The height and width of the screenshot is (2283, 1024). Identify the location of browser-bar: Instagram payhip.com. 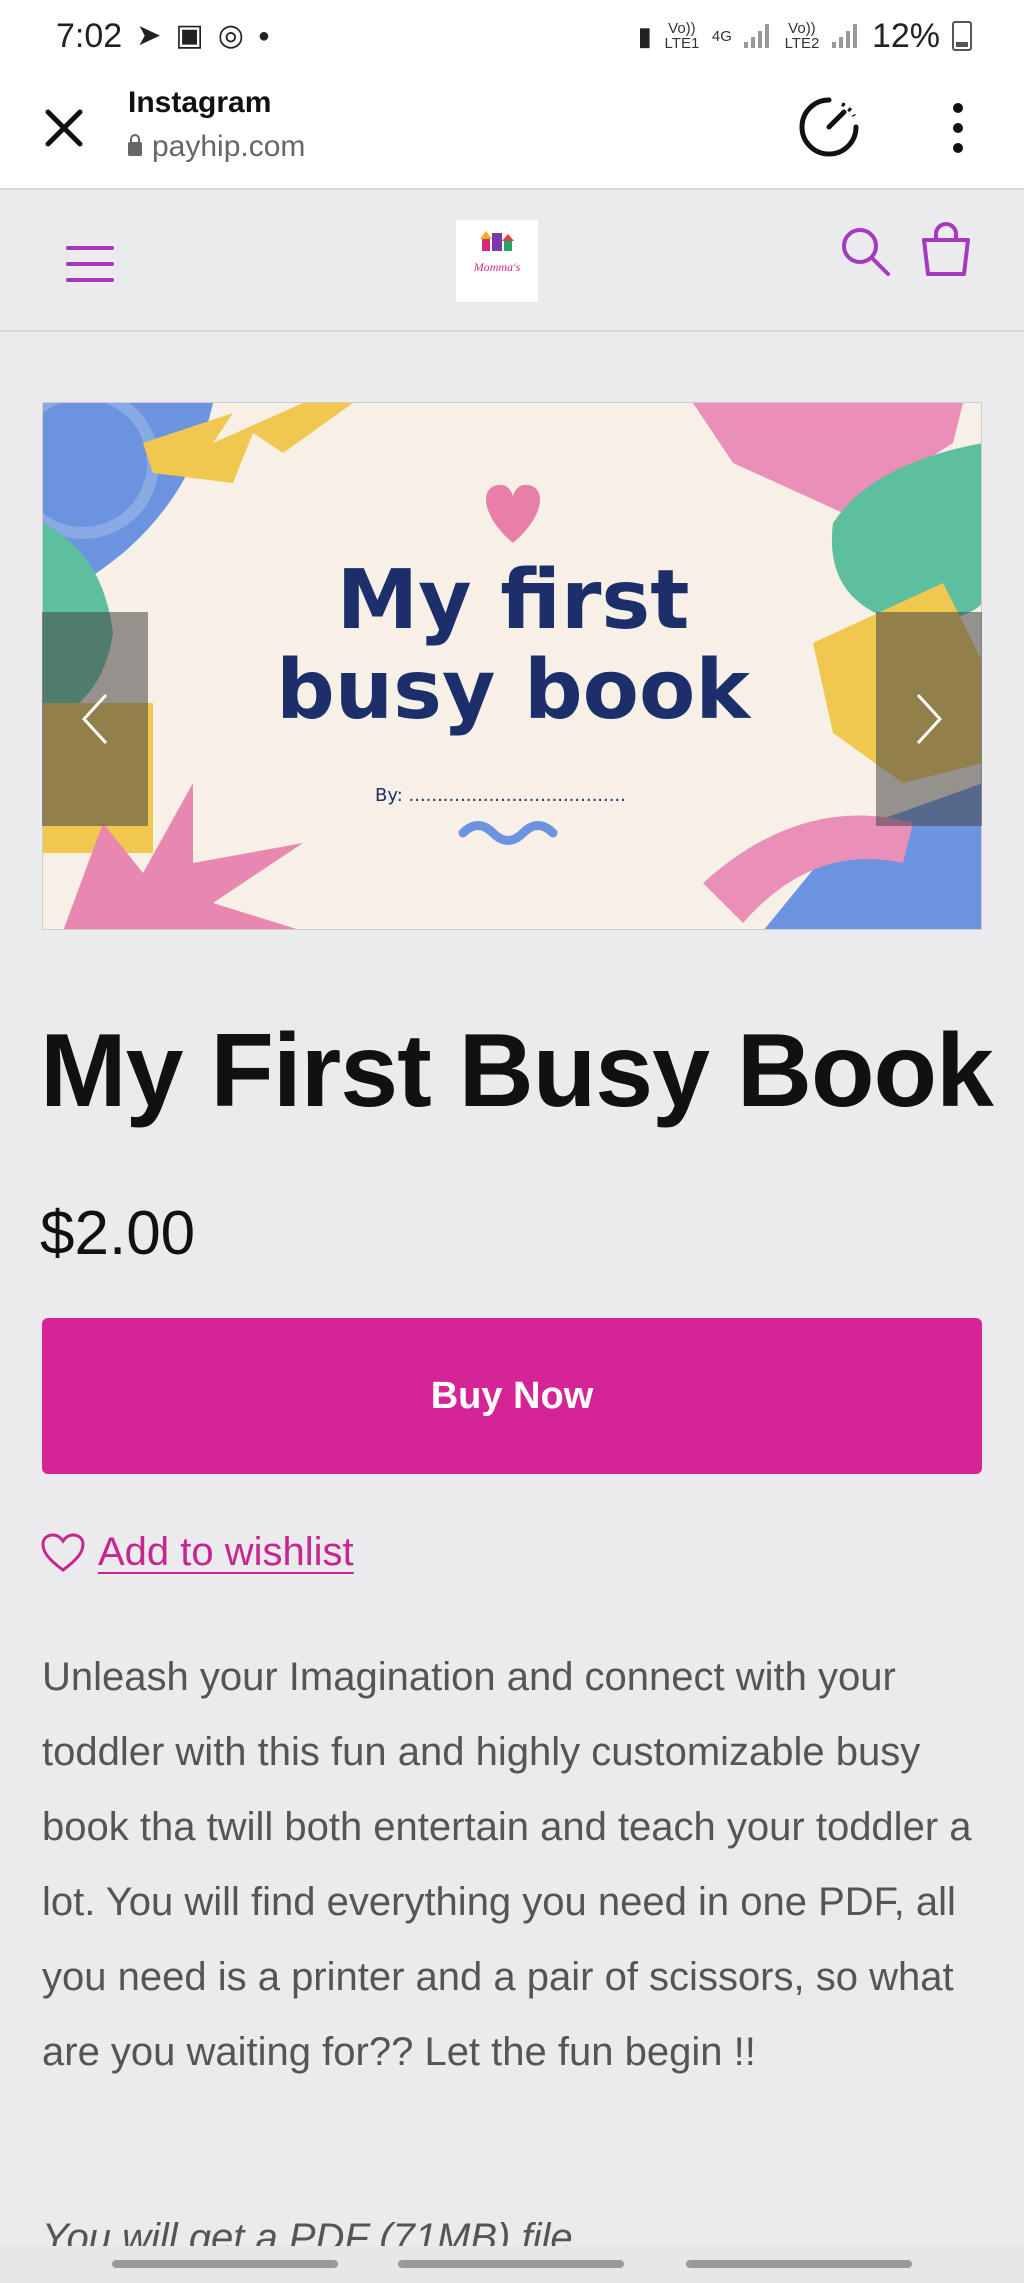
(512, 131).